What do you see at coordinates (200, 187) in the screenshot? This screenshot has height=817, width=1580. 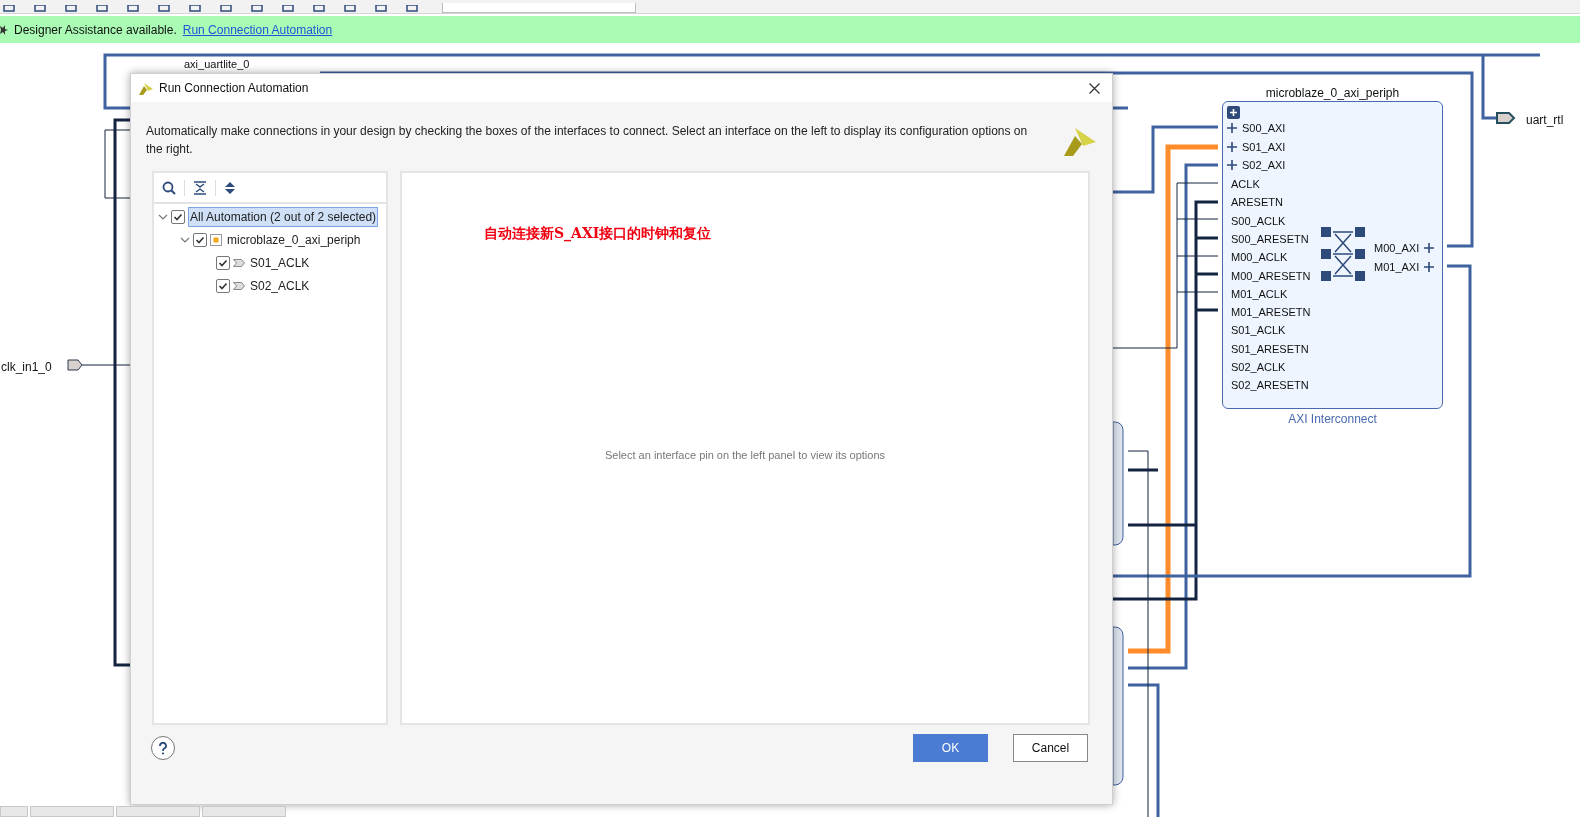 I see `collapse-all-icon` at bounding box center [200, 187].